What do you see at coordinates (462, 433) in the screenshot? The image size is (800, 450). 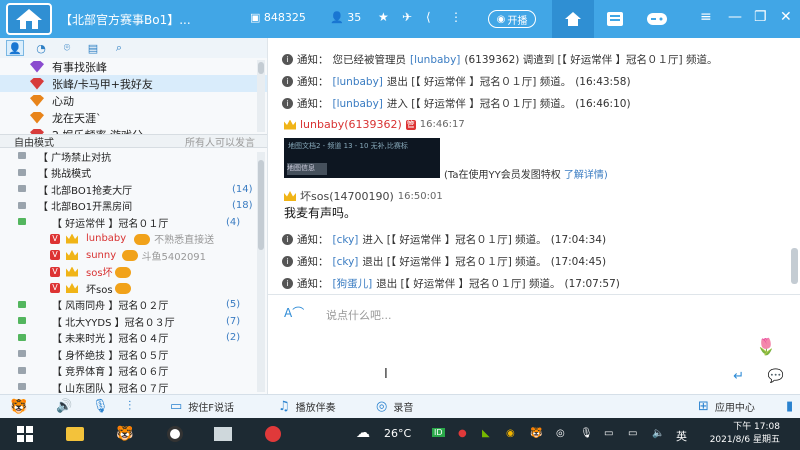 I see `tray-netease-icon: ●` at bounding box center [462, 433].